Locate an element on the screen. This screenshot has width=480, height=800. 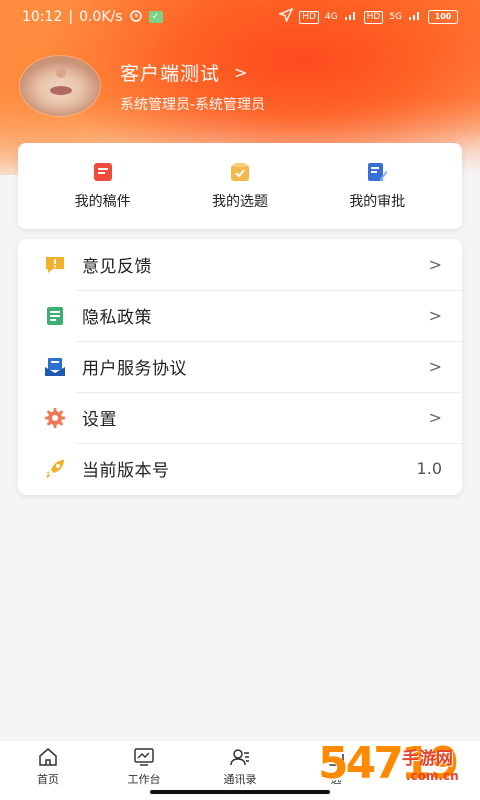
quick-action-approvals: 我的审批 is located at coordinates (377, 186).